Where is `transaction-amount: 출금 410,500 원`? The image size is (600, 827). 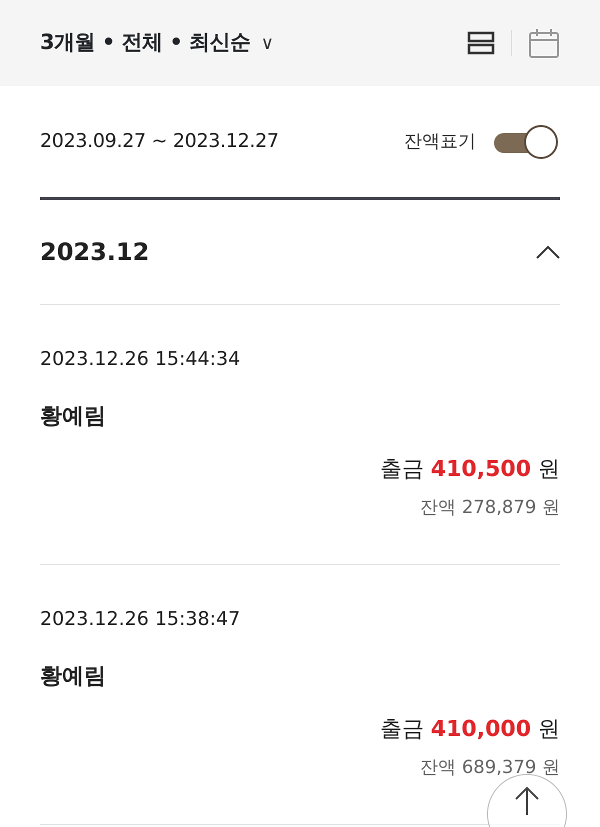
transaction-amount: 출금 410,500 원 is located at coordinates (470, 469).